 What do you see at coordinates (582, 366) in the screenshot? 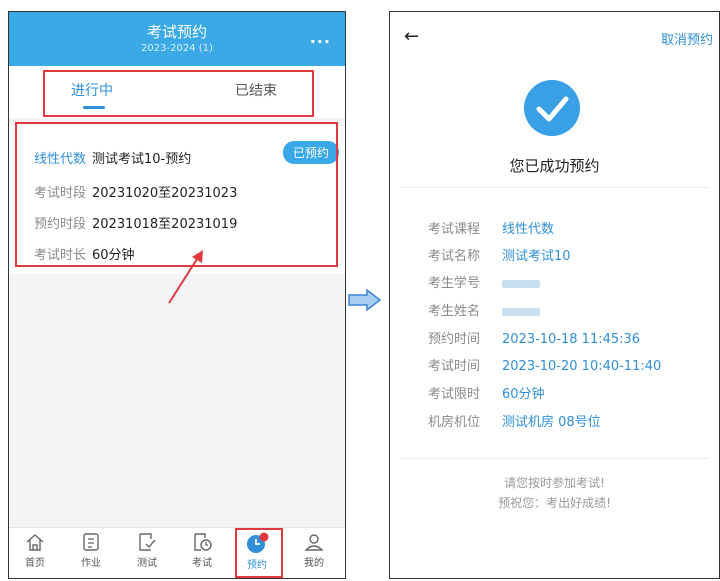
I see `info-value: 2023-10-20 10:40-11:40` at bounding box center [582, 366].